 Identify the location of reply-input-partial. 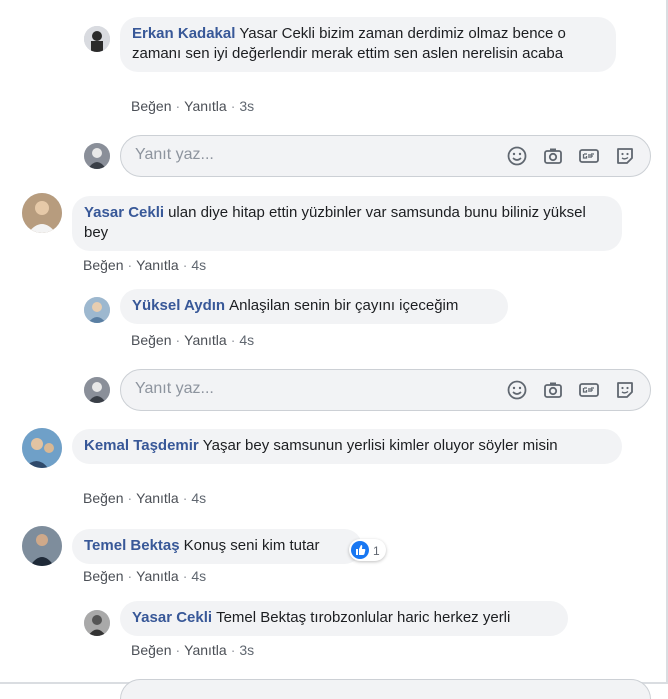
(385, 689).